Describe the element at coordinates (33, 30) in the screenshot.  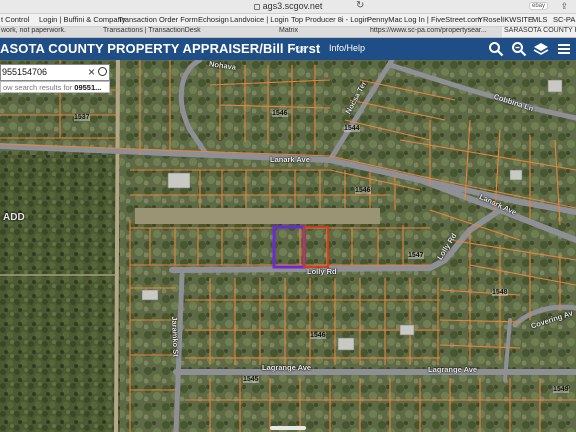
I see `tab-work: work, not paperwork.` at that location.